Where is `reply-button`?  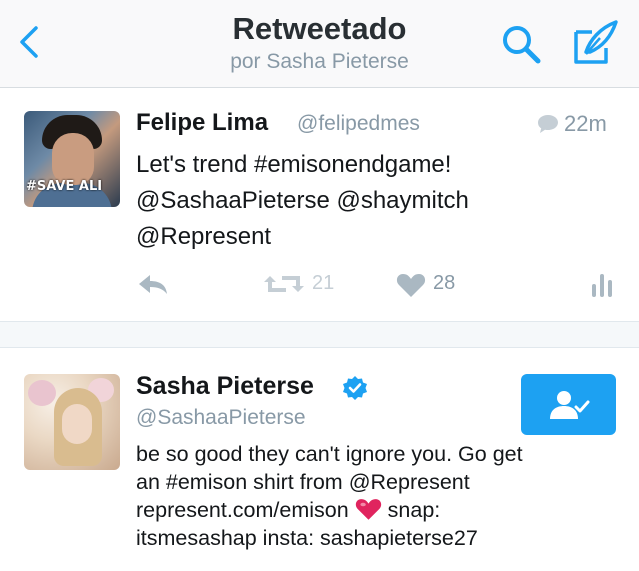 reply-button is located at coordinates (156, 284).